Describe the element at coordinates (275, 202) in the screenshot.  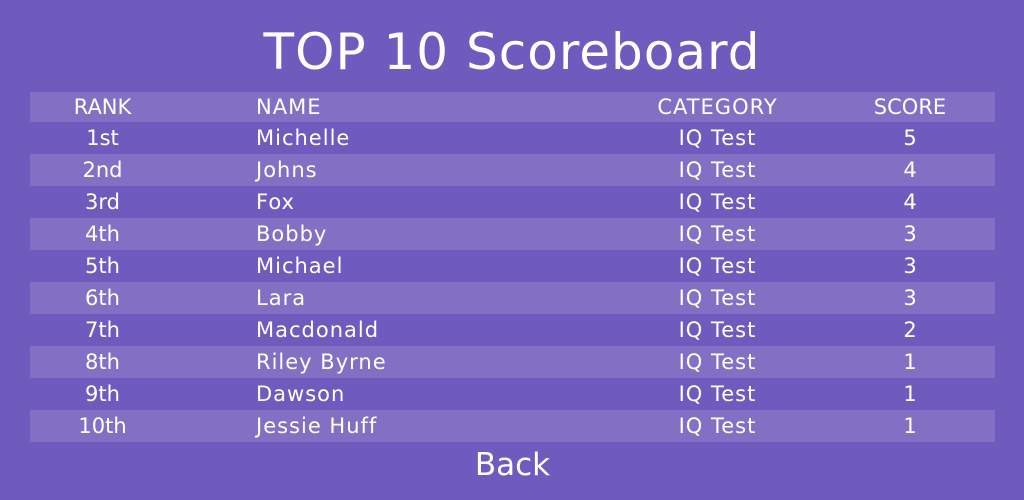
I see `name-cell: Fox` at that location.